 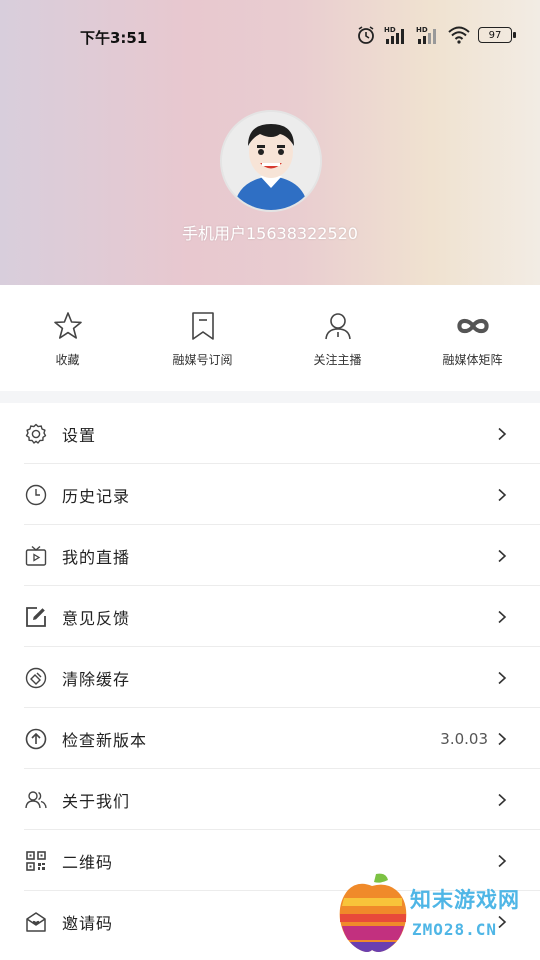 I want to click on star-icon, so click(x=68, y=326).